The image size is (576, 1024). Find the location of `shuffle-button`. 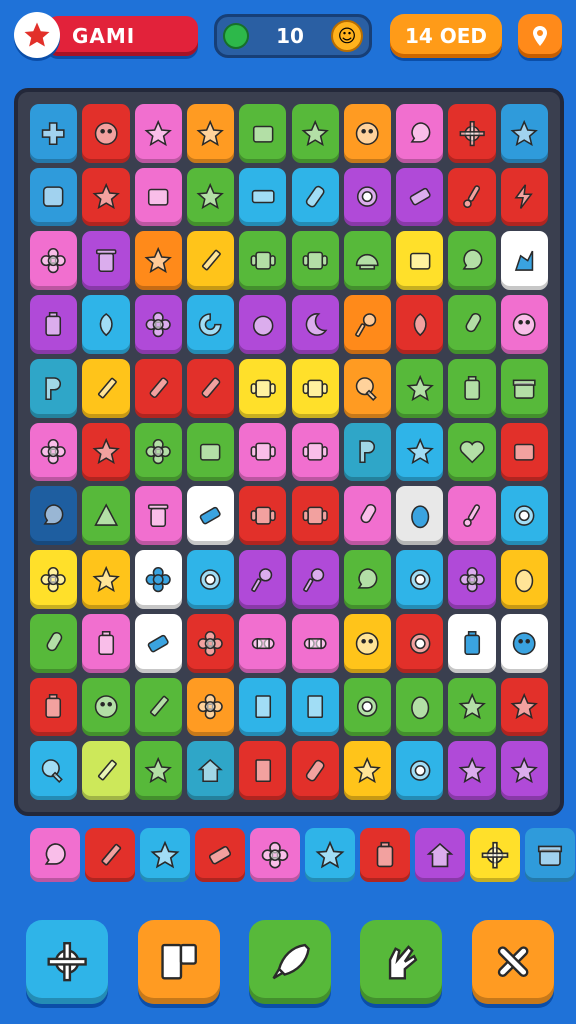

shuffle-button is located at coordinates (179, 962).